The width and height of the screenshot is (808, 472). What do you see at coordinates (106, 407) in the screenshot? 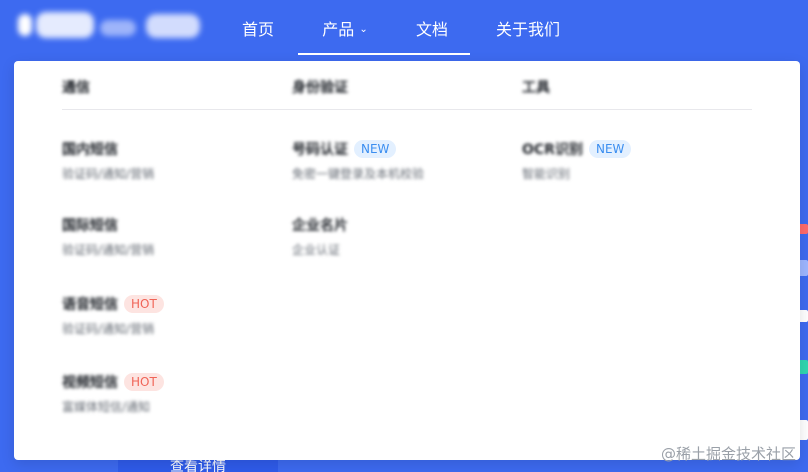
I see `product-desc: 富媒体短信/通知` at bounding box center [106, 407].